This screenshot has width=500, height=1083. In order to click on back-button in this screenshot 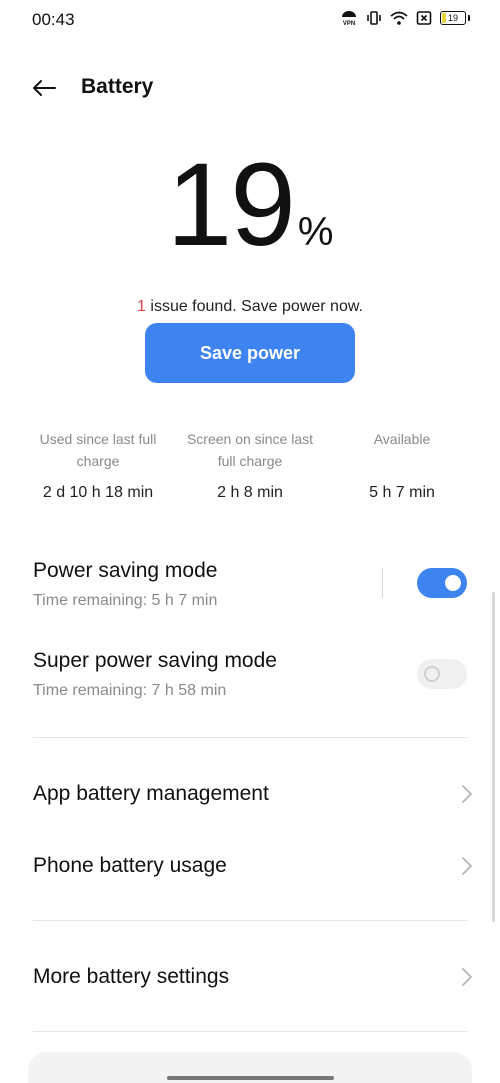, I will do `click(44, 88)`.